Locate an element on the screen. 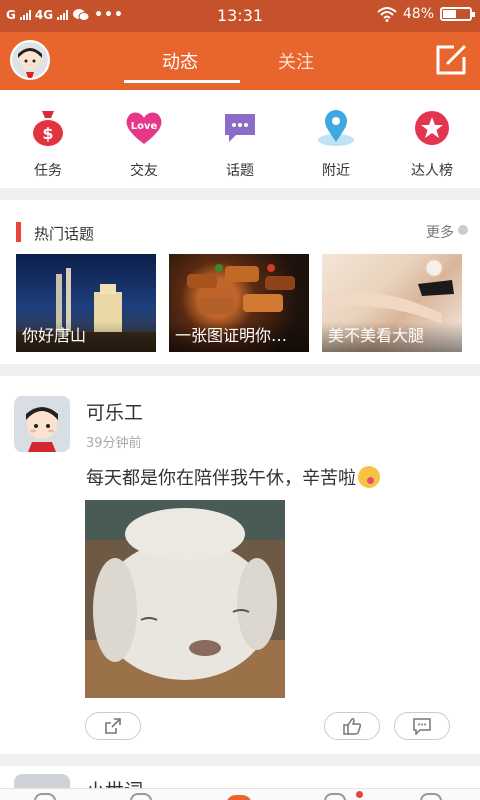 This screenshot has width=480, height=800. section-title: 热门话题 is located at coordinates (64, 234).